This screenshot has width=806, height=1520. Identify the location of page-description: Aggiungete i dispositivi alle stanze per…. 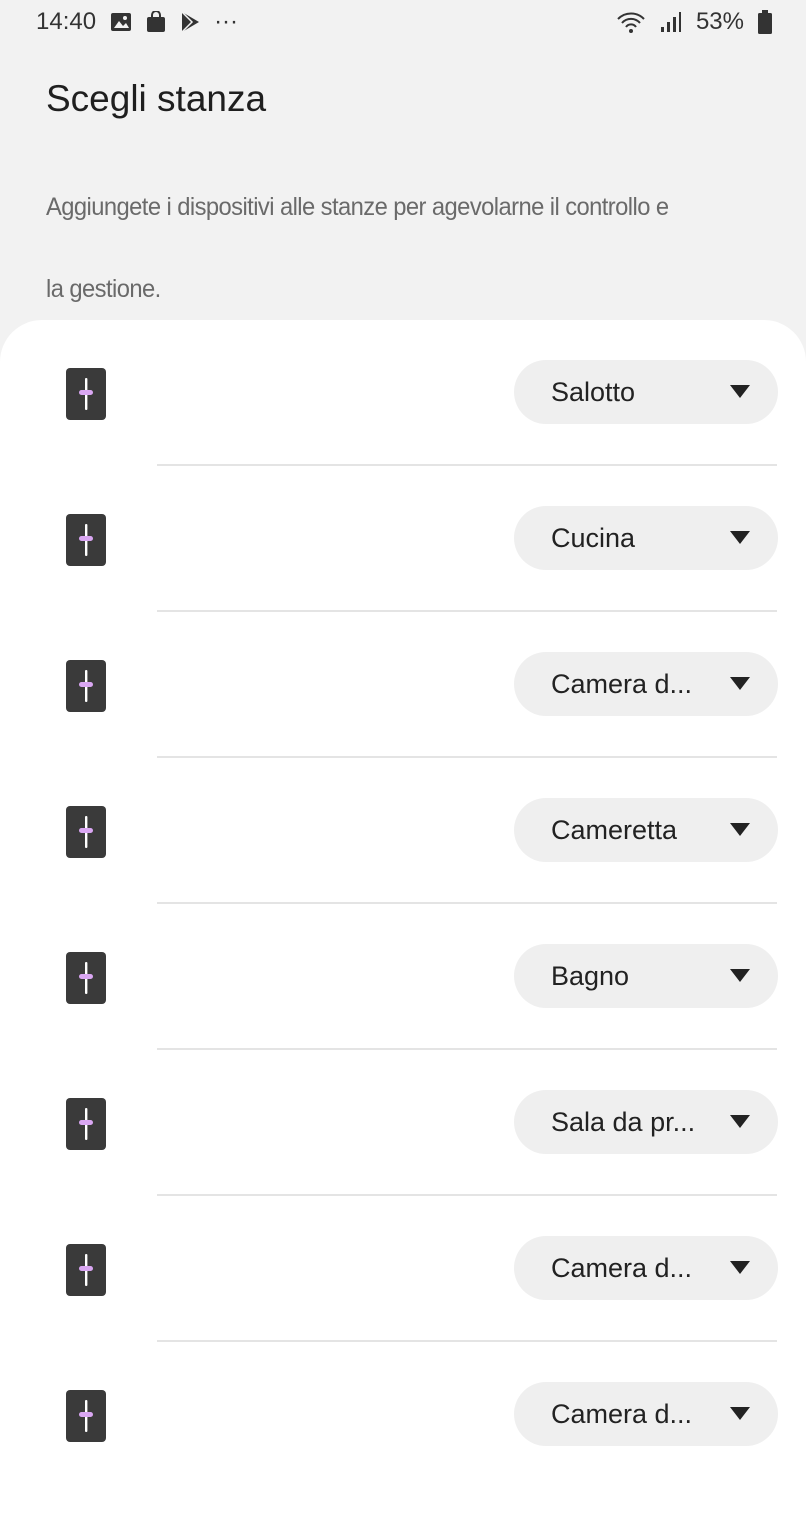
(407, 248).